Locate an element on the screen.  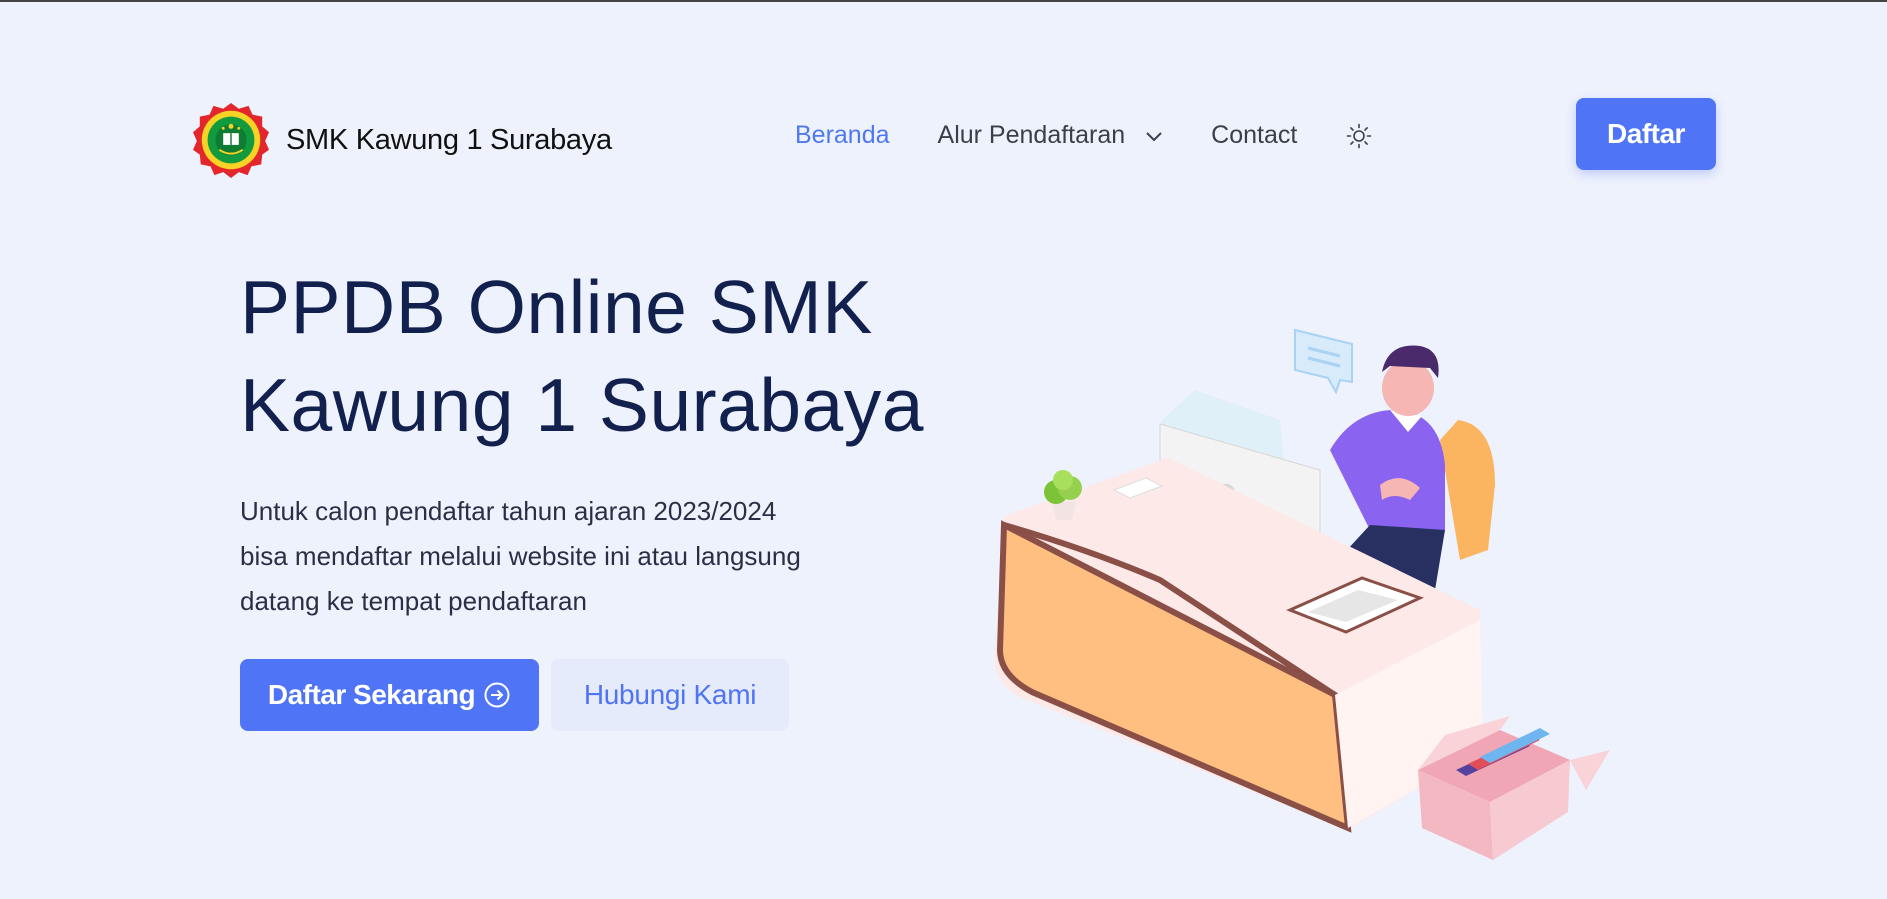
daftar-button: Daftar is located at coordinates (1646, 134).